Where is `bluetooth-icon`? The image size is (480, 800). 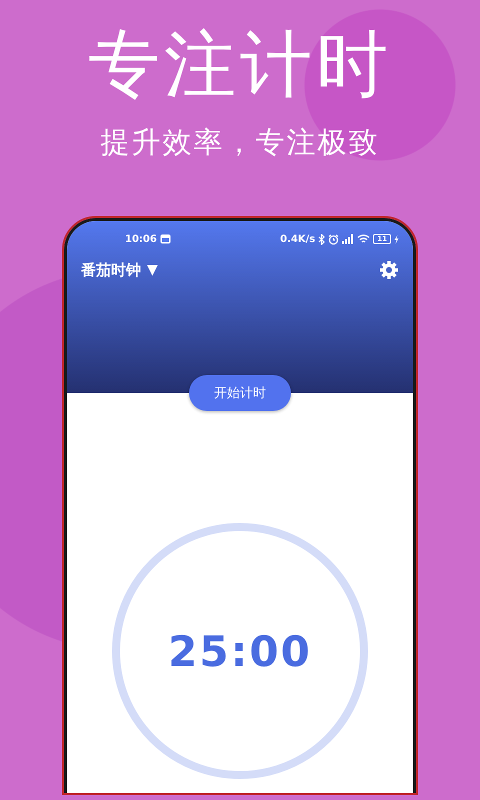 bluetooth-icon is located at coordinates (322, 239).